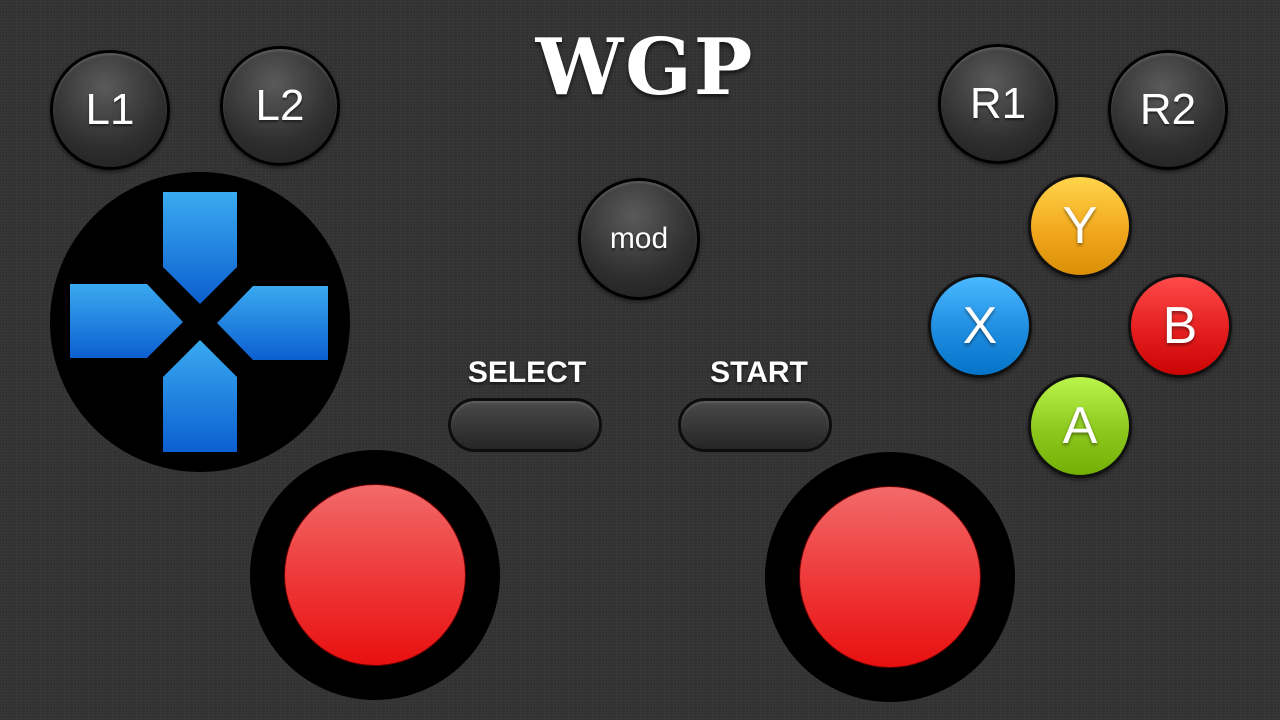 The width and height of the screenshot is (1280, 720). Describe the element at coordinates (199, 322) in the screenshot. I see `dpad` at that location.